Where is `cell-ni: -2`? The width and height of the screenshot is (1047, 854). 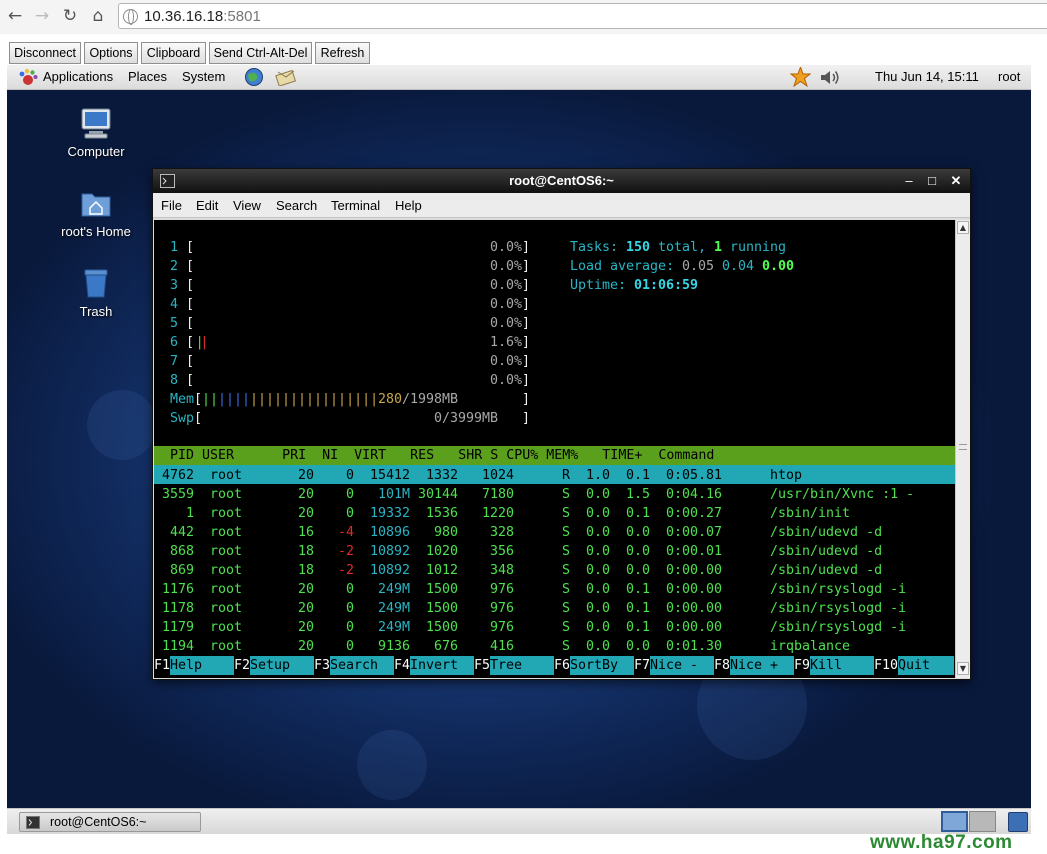 cell-ni: -2 is located at coordinates (346, 570).